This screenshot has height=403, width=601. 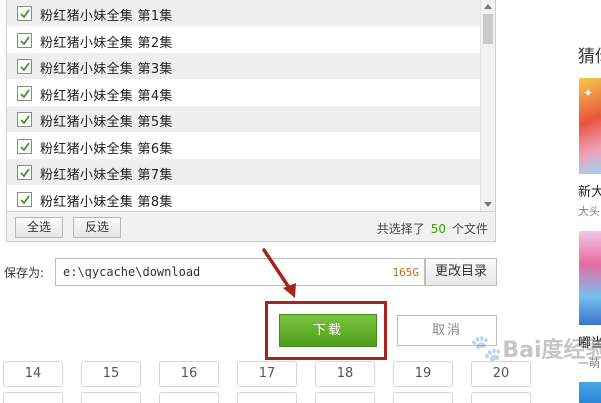 I want to click on file-episode: 第6集, so click(x=155, y=149).